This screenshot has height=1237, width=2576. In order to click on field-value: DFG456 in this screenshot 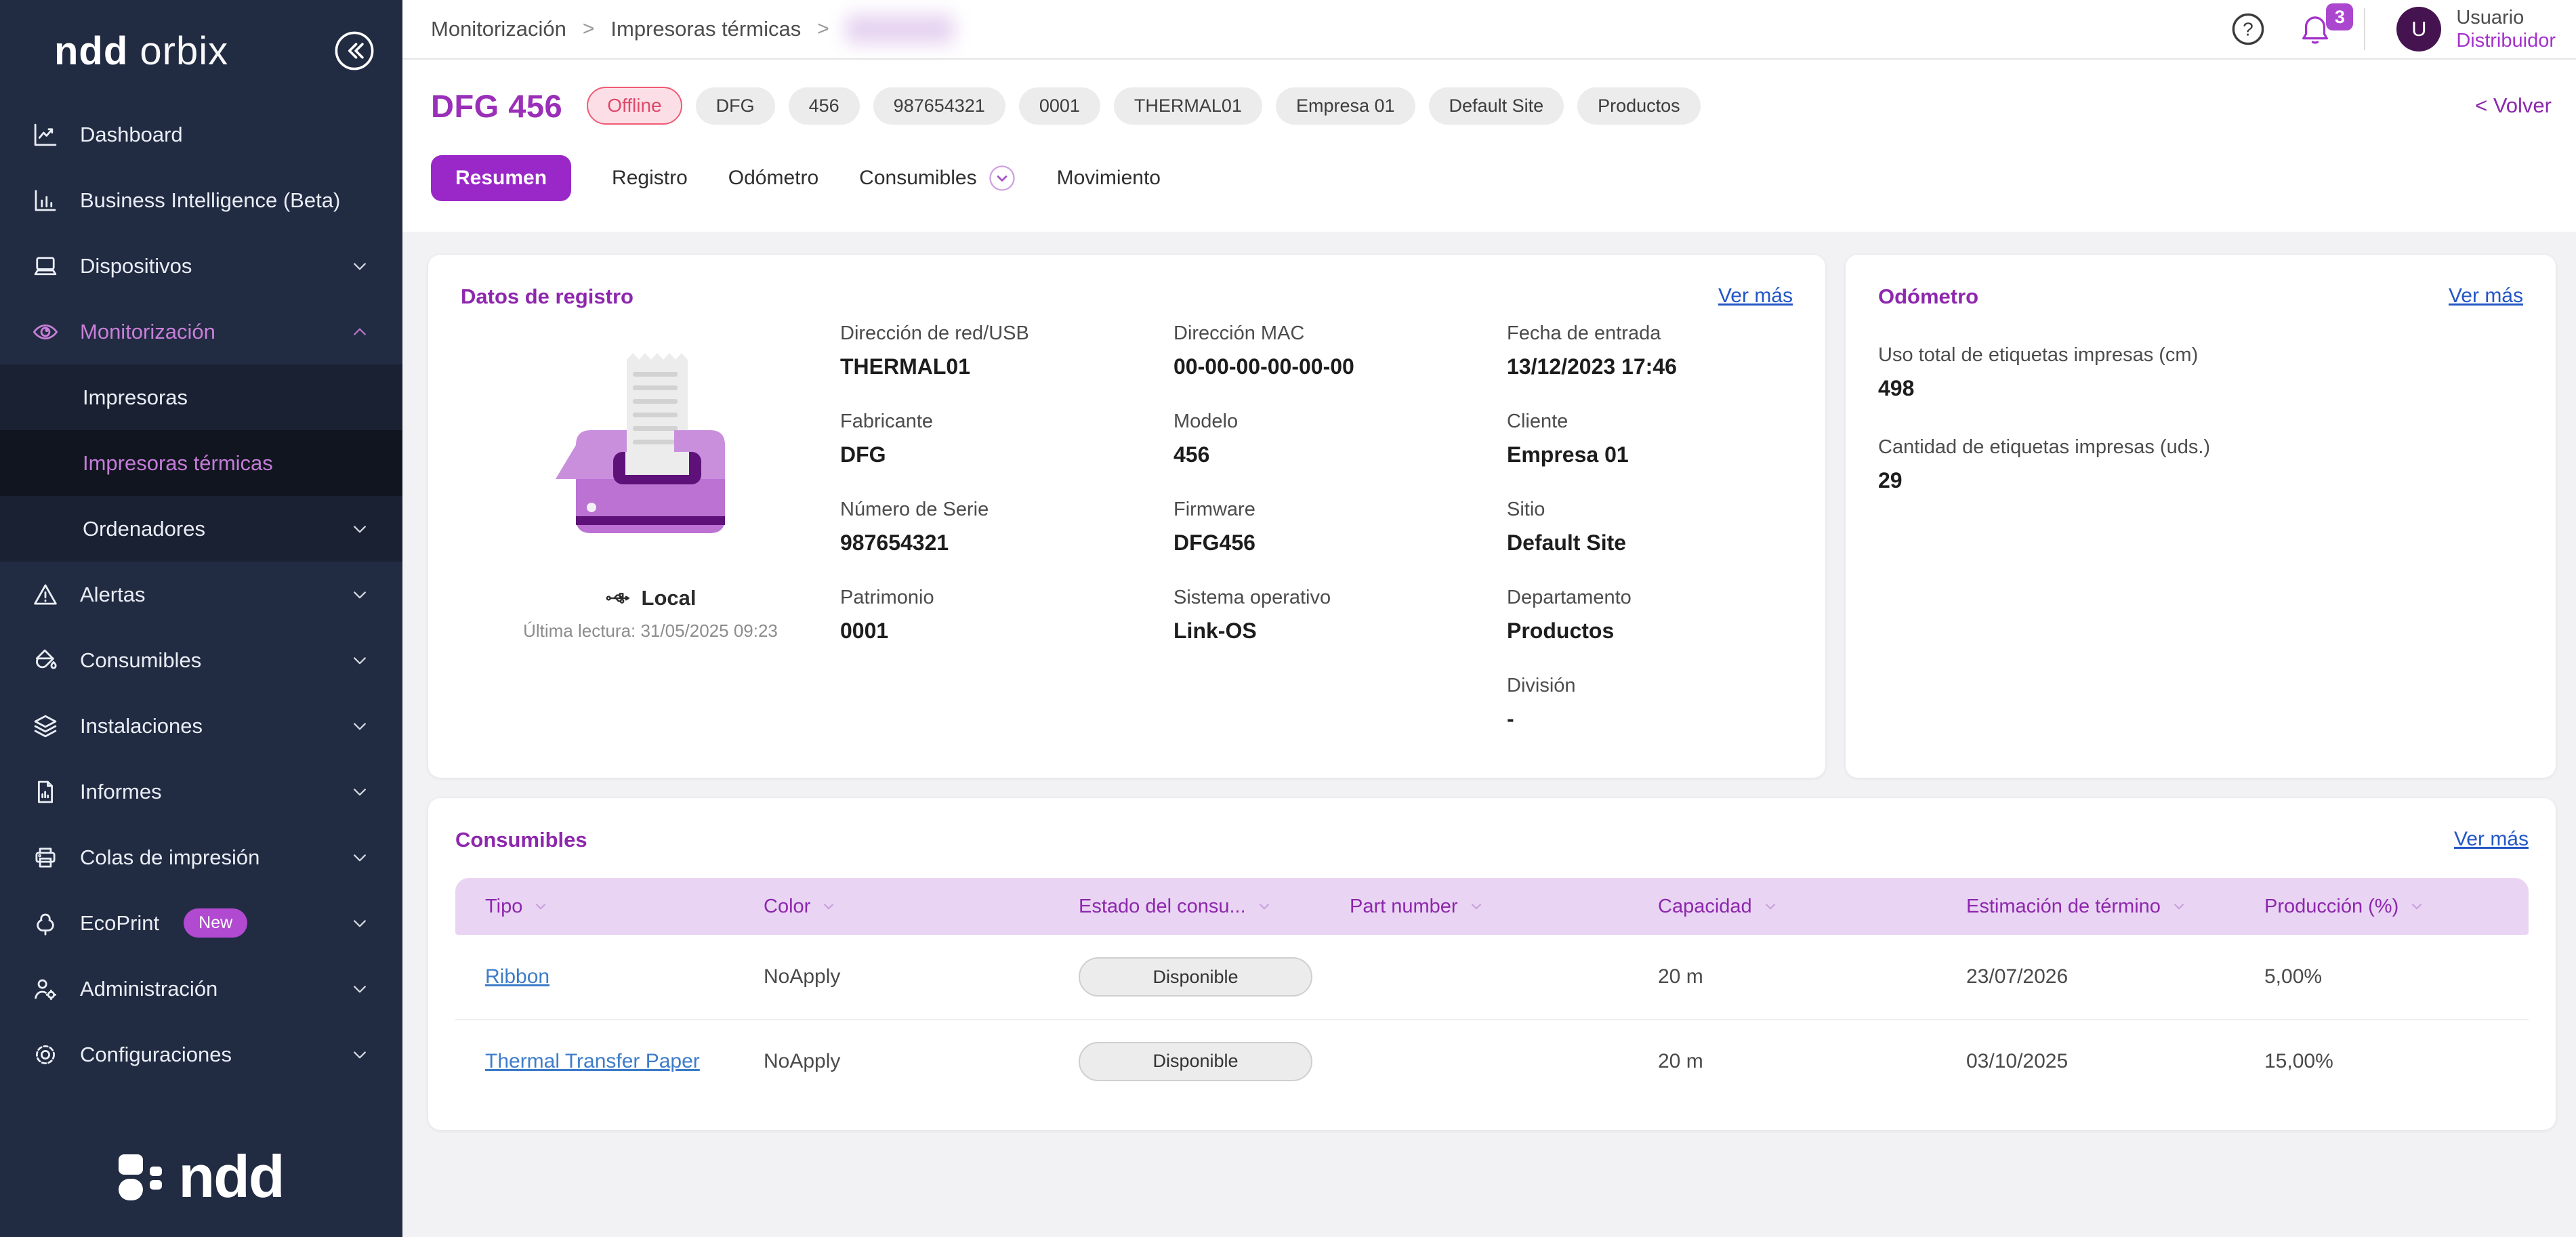, I will do `click(1214, 542)`.